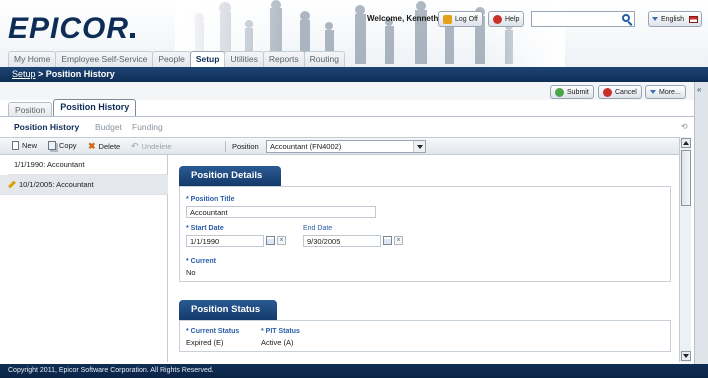 Image resolution: width=708 pixels, height=378 pixels. What do you see at coordinates (466, 19) in the screenshot?
I see `logoff-label: Log Off` at bounding box center [466, 19].